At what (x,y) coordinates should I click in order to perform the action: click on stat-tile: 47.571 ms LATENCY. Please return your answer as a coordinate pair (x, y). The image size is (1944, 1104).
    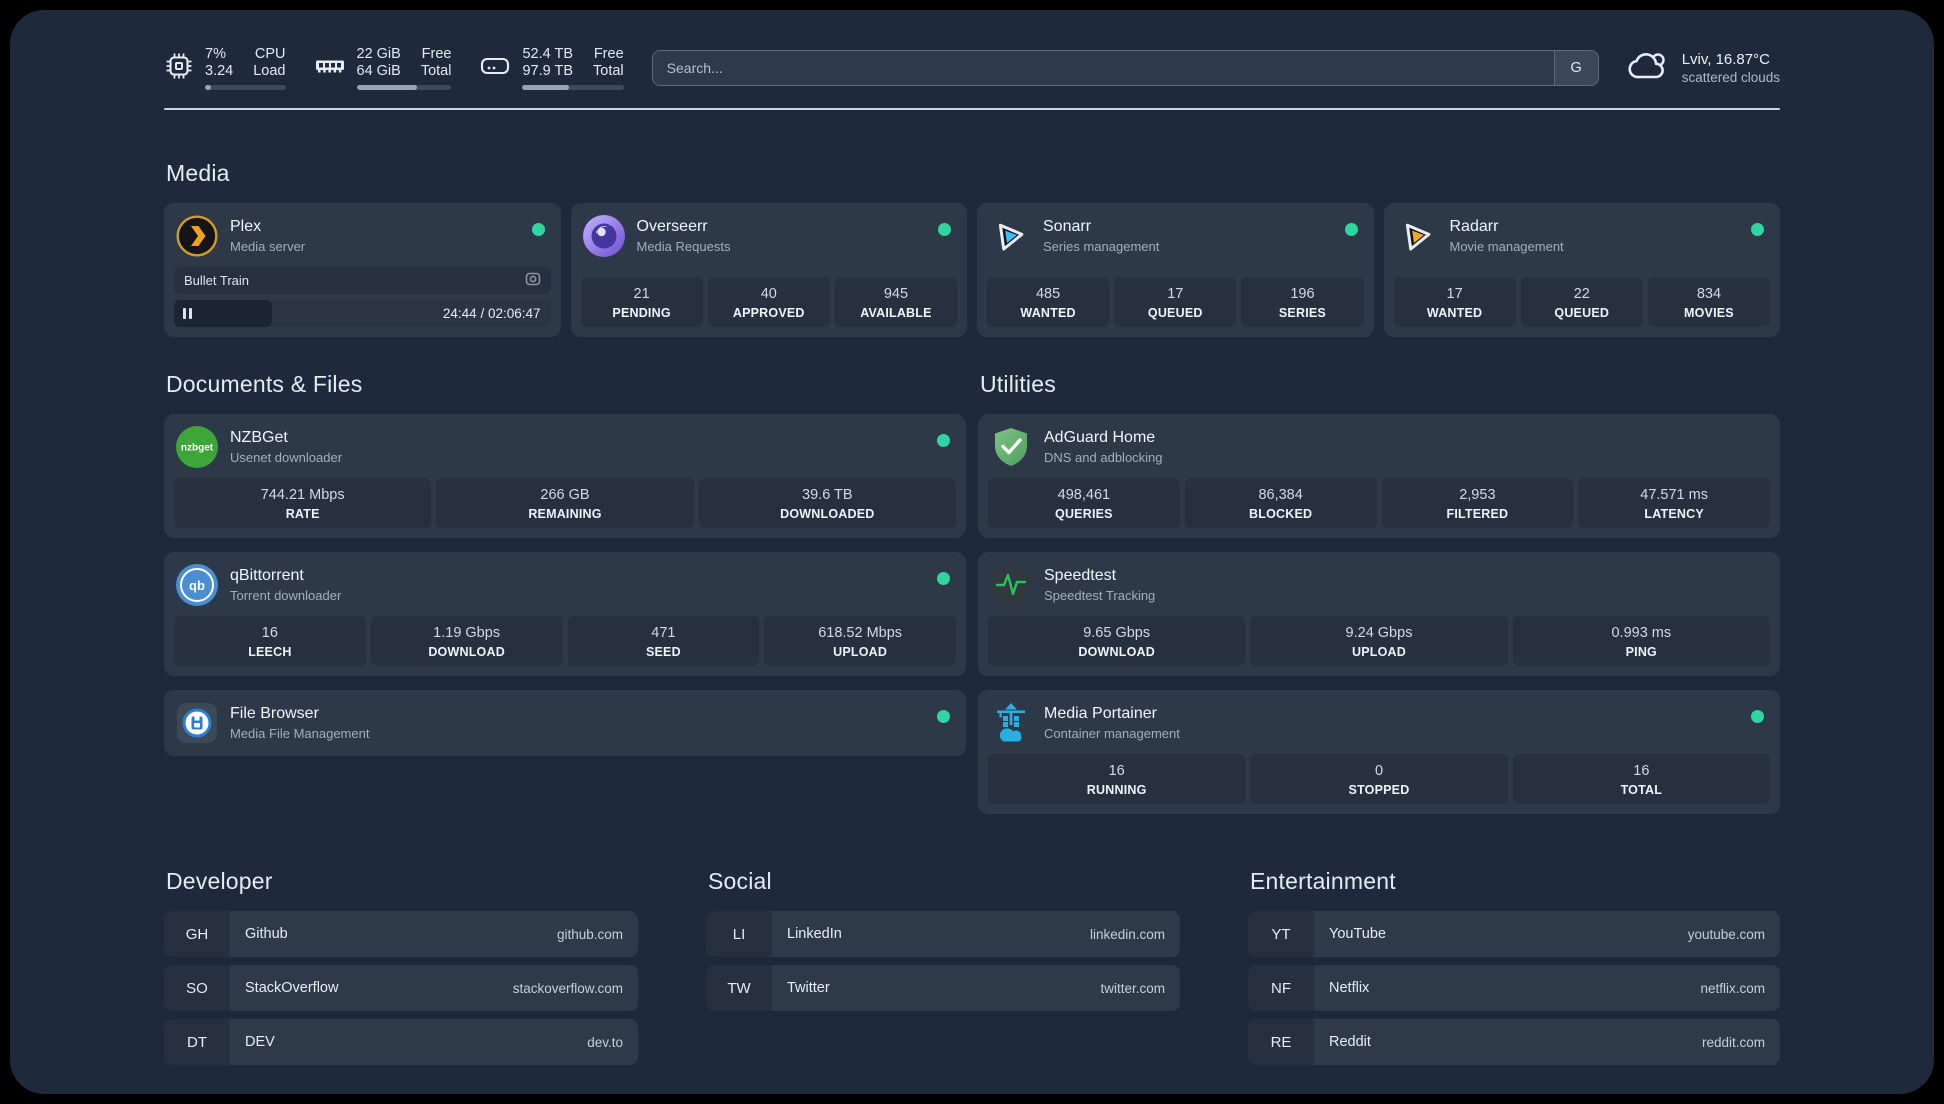
    Looking at the image, I should click on (1674, 503).